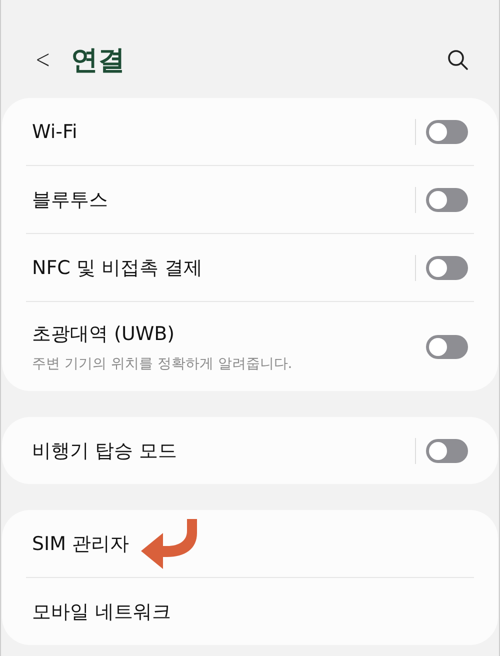 The width and height of the screenshot is (500, 656). I want to click on setting-label: Wi-Fi, so click(55, 131).